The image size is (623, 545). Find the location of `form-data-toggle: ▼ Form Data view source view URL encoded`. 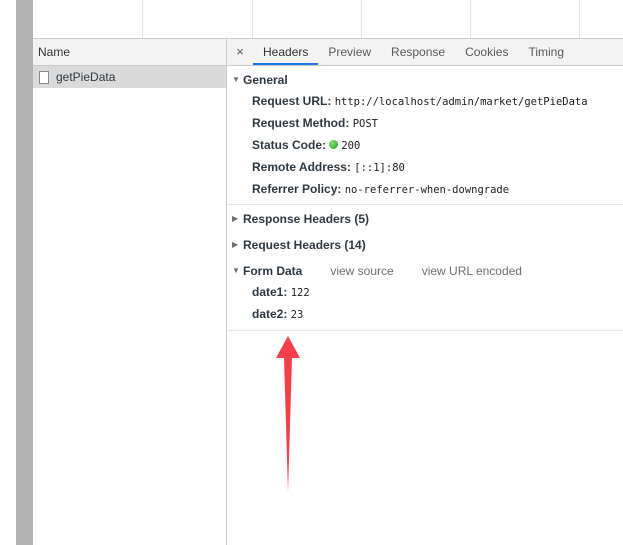

form-data-toggle: ▼ Form Data view source view URL encoded is located at coordinates (425, 271).